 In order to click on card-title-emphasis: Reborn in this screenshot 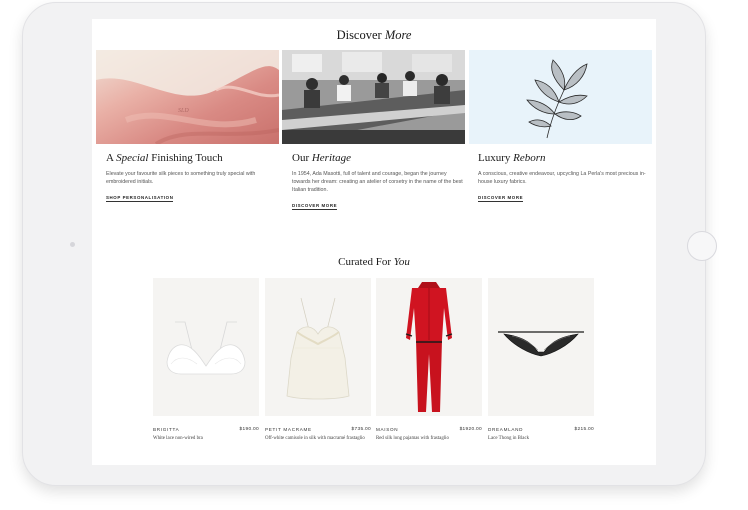, I will do `click(529, 158)`.